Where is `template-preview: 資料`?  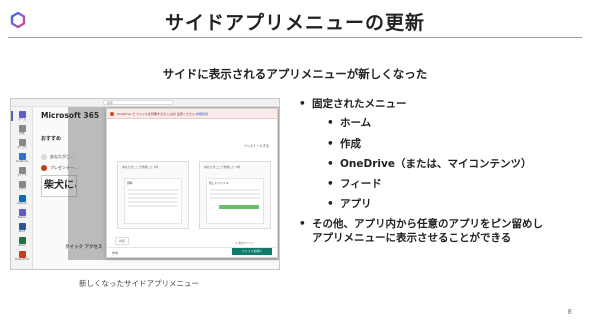
template-preview: 資料 is located at coordinates (153, 201).